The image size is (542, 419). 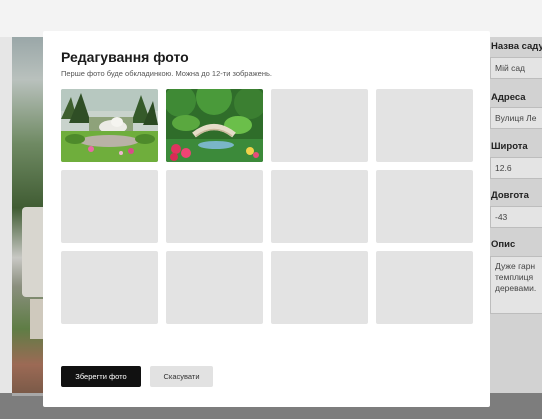 What do you see at coordinates (125, 57) in the screenshot?
I see `modal-title: Редагування фото` at bounding box center [125, 57].